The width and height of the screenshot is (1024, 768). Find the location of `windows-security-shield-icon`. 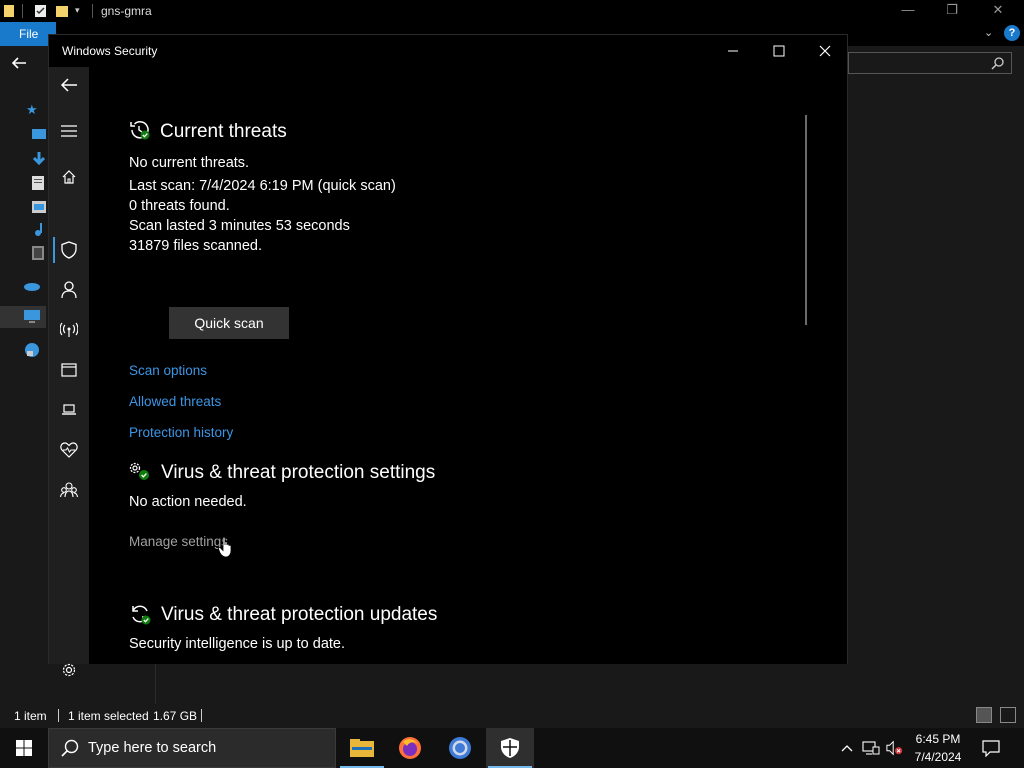

windows-security-shield-icon is located at coordinates (510, 748).